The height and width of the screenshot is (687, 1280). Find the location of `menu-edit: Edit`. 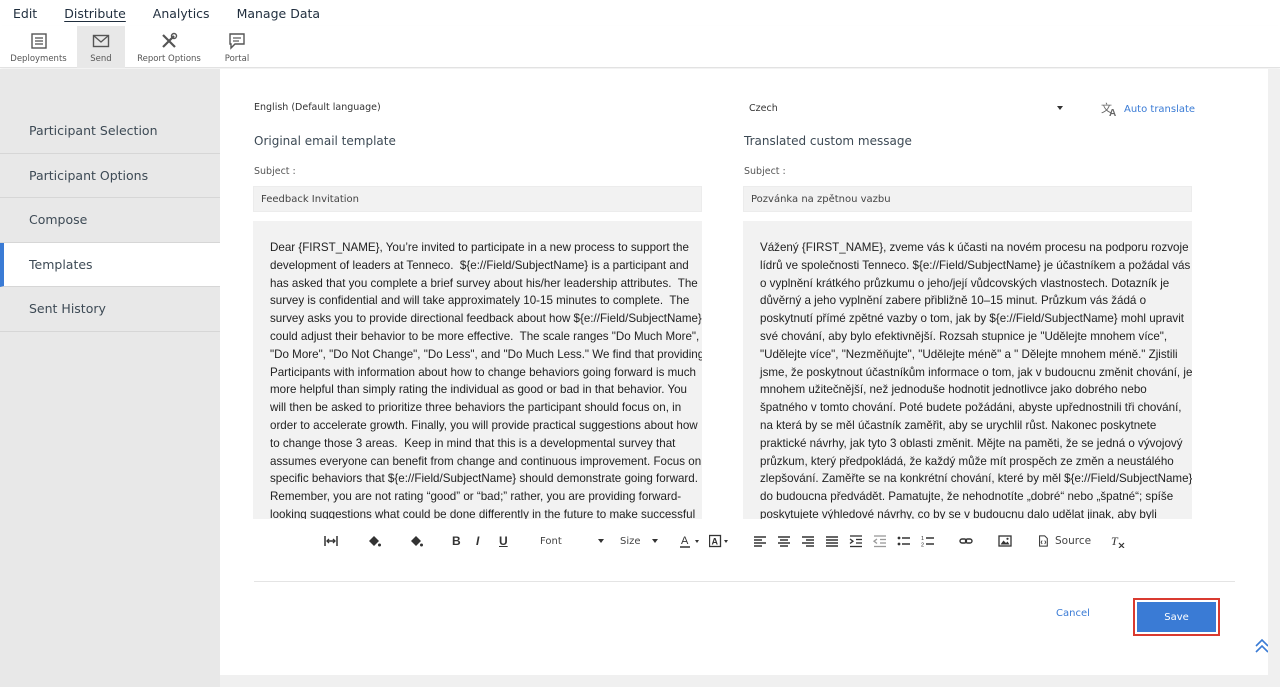

menu-edit: Edit is located at coordinates (25, 13).